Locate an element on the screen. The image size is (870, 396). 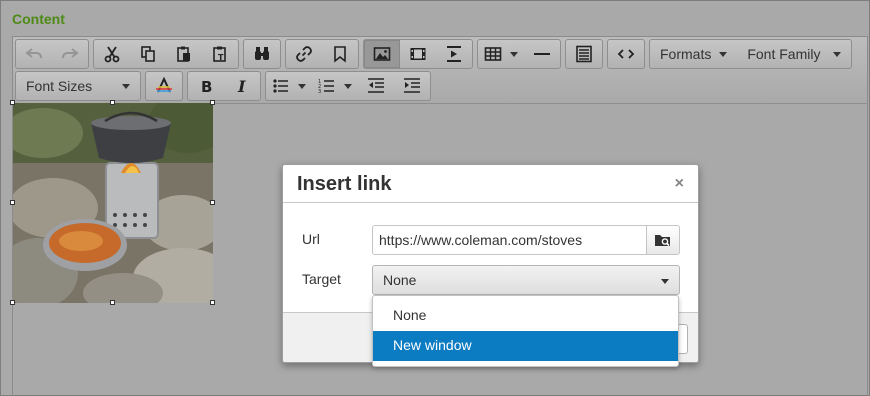
chevron-down-icon is located at coordinates (665, 281).